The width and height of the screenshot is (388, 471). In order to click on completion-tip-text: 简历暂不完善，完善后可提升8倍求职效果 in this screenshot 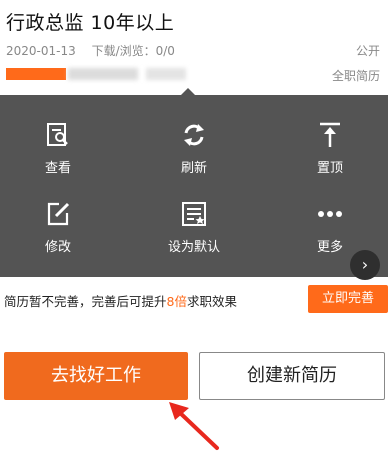, I will do `click(120, 300)`.